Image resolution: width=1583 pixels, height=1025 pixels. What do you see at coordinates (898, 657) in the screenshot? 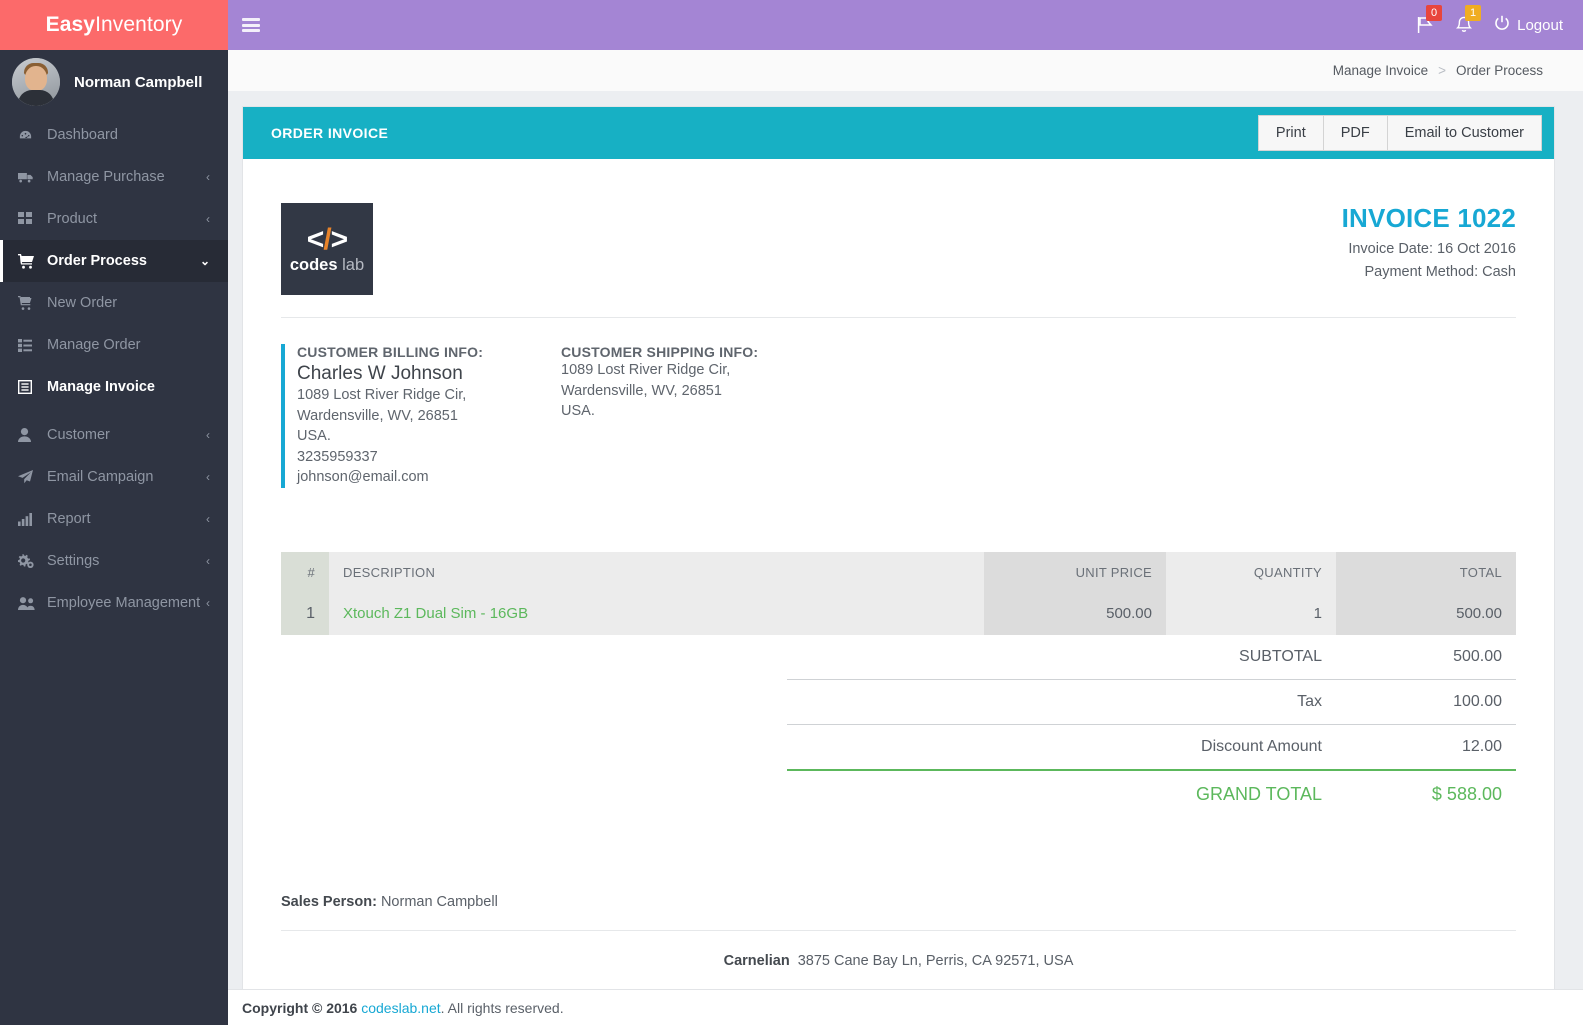
I see `subtotal-row: SUBTOTAL 500.00` at bounding box center [898, 657].